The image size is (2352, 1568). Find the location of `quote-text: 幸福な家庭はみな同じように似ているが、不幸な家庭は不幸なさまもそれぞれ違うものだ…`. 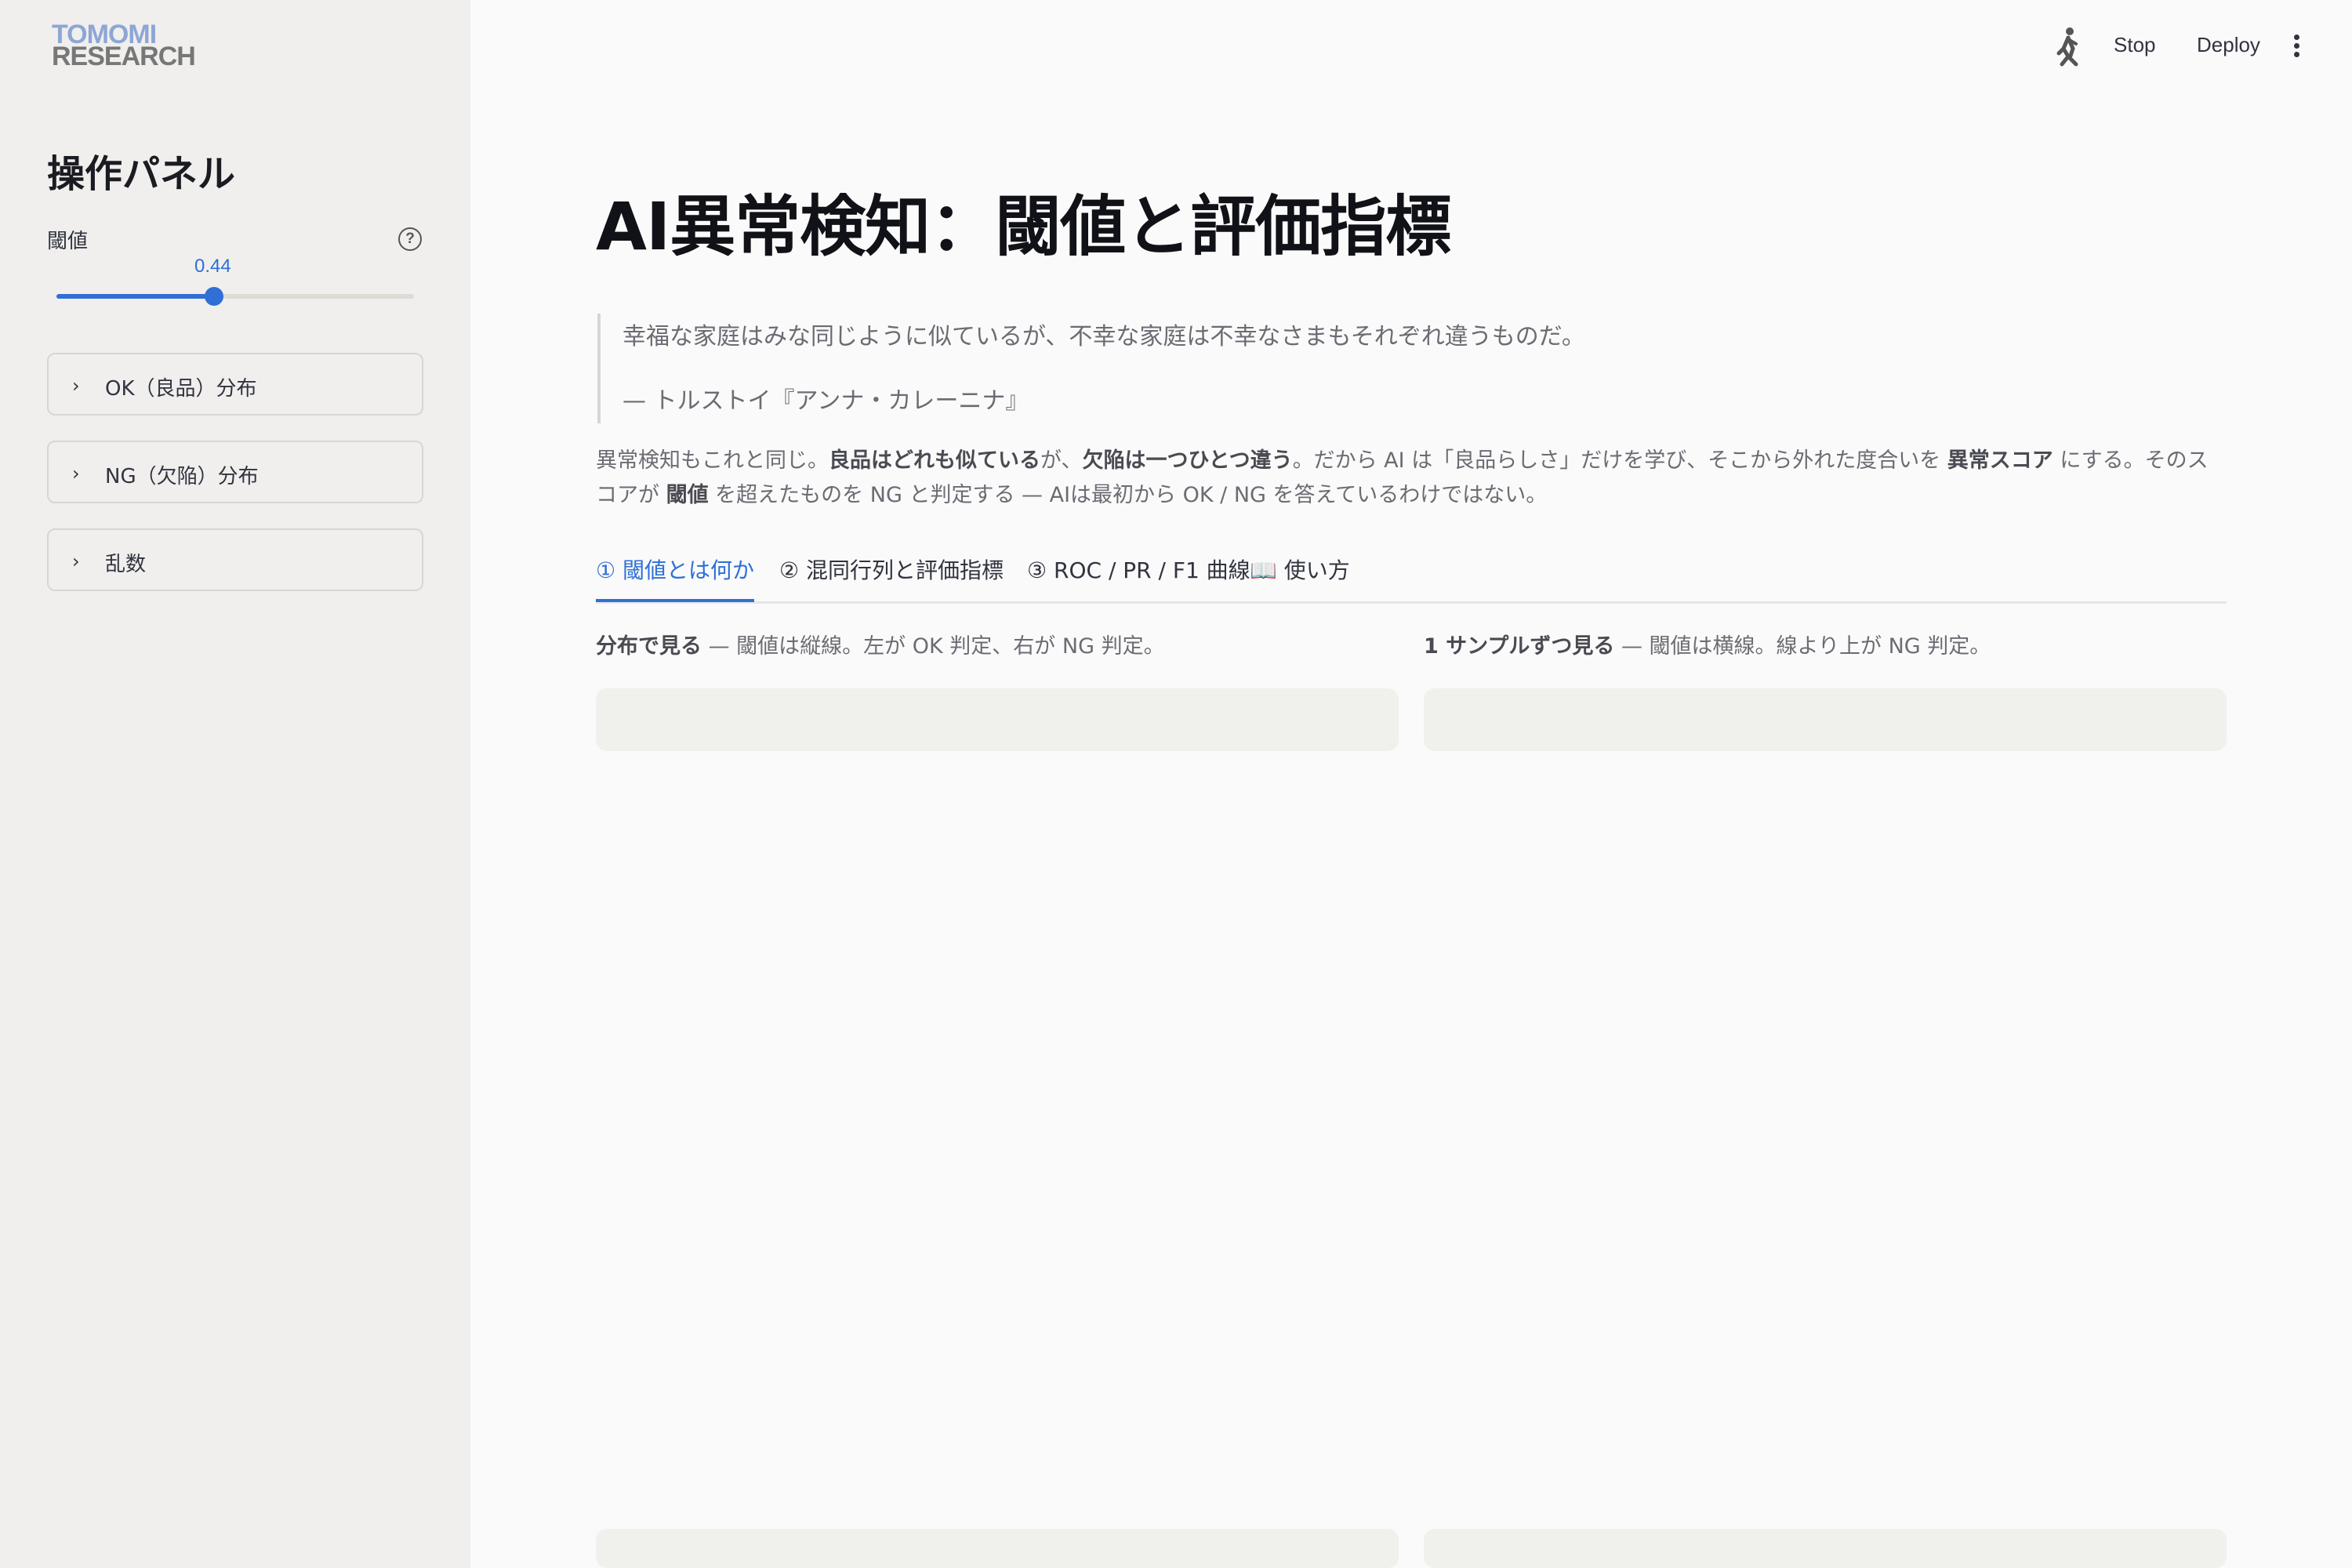

quote-text: 幸福な家庭はみな同じように似ているが、不幸な家庭は不幸なさまもそれぞれ違うものだ… is located at coordinates (1103, 336).